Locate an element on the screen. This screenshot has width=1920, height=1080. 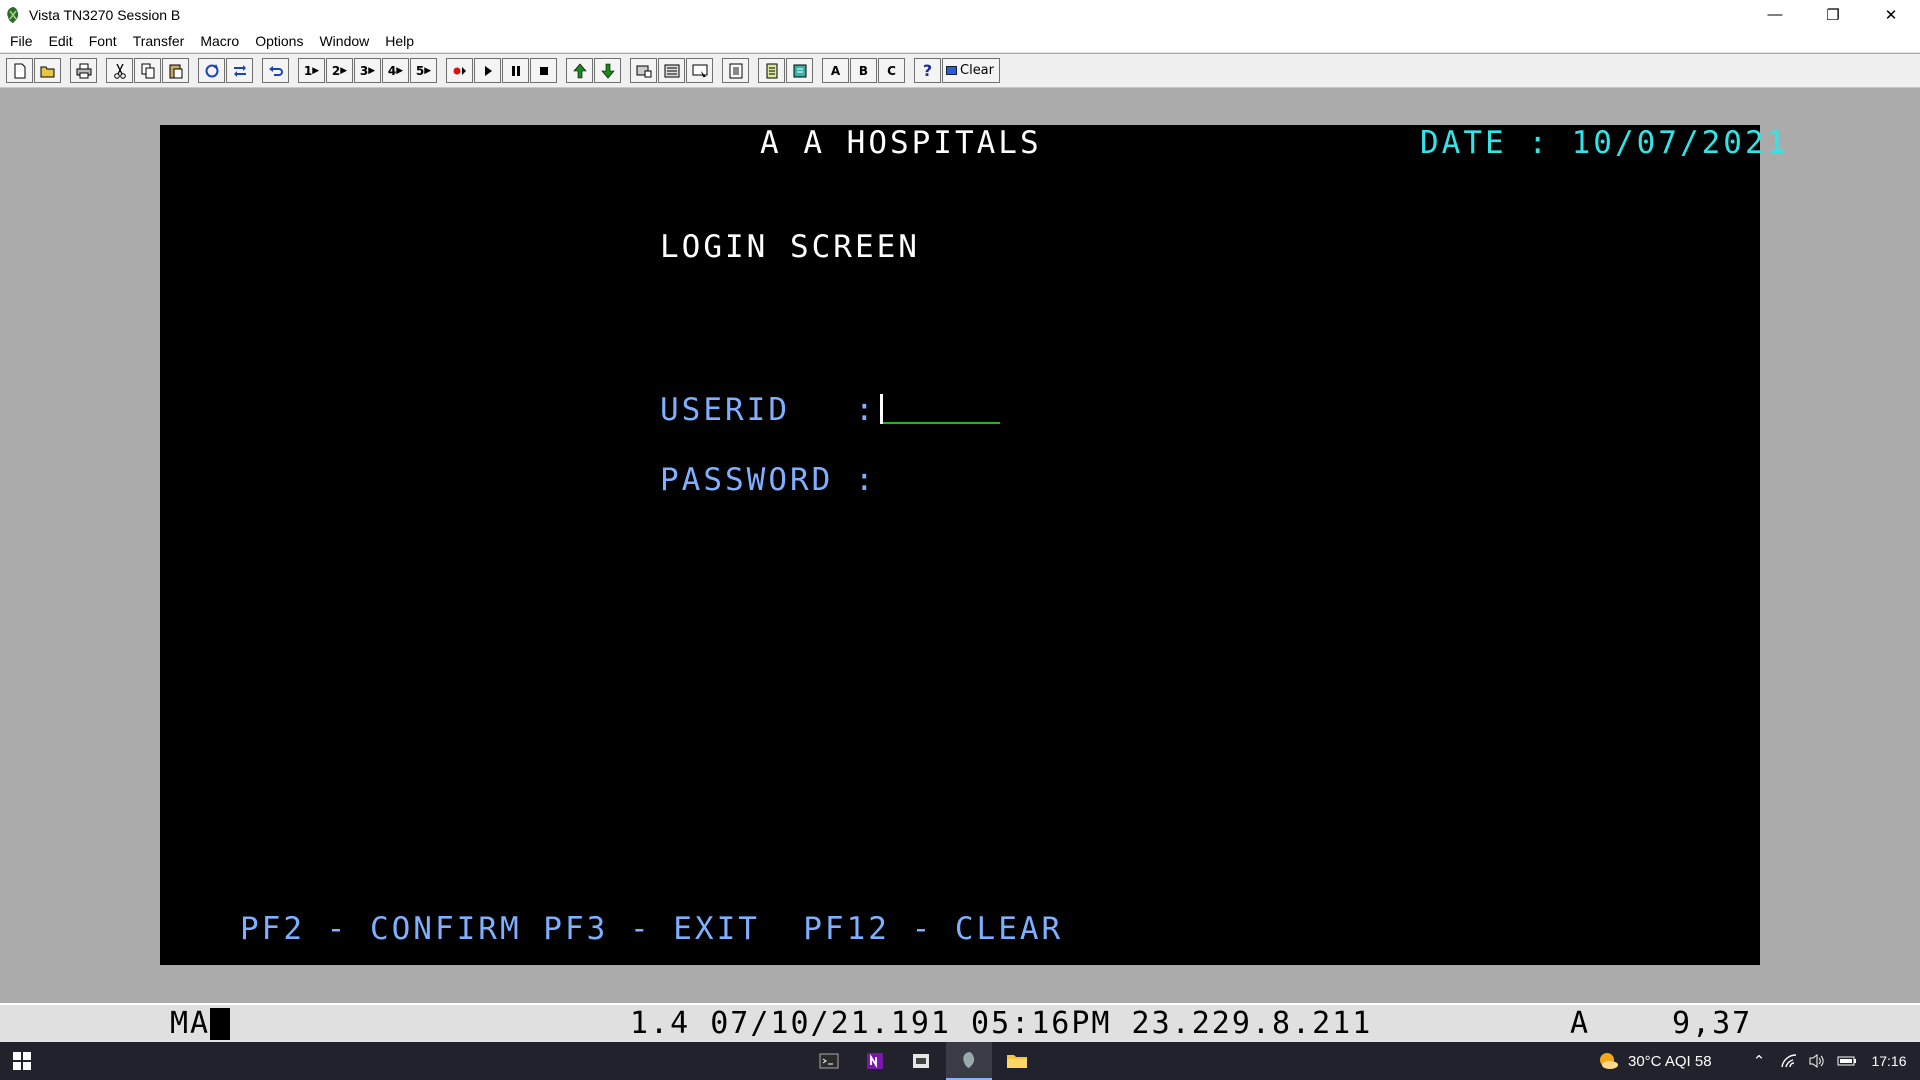
taskbar-vista-tn3270-app is located at coordinates (969, 1061).